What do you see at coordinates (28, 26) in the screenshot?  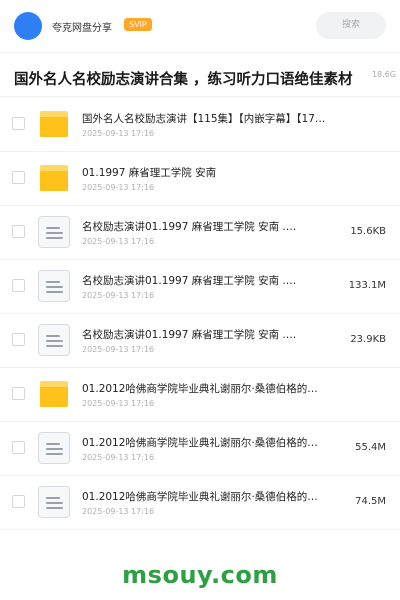 I see `avatar` at bounding box center [28, 26].